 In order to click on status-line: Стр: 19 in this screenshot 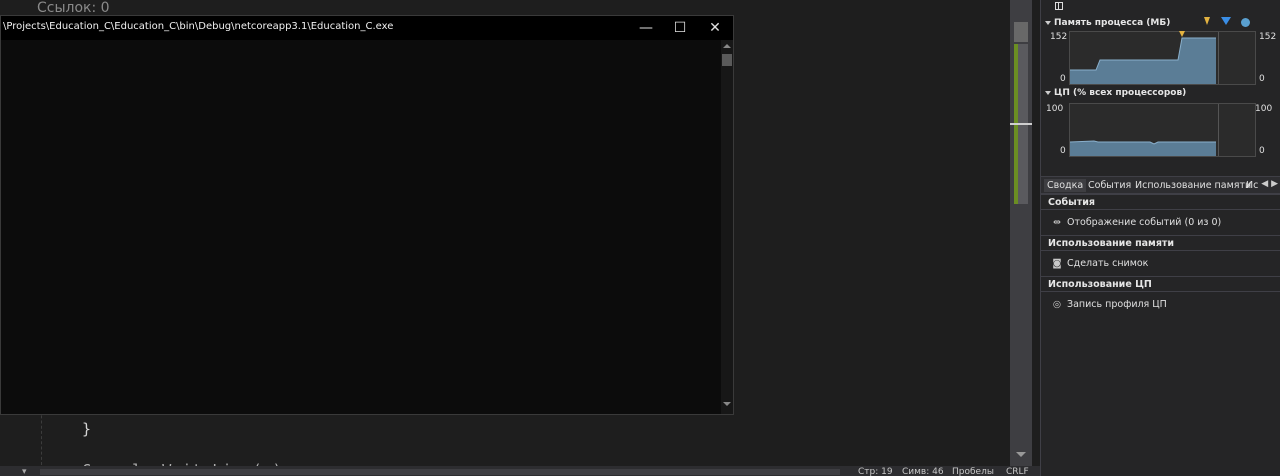, I will do `click(875, 471)`.